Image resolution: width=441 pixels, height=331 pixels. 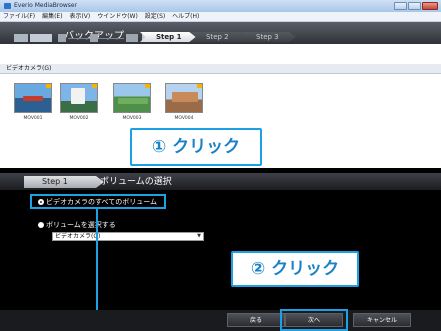 I want to click on menu-file: ファイル(F), so click(x=19, y=16).